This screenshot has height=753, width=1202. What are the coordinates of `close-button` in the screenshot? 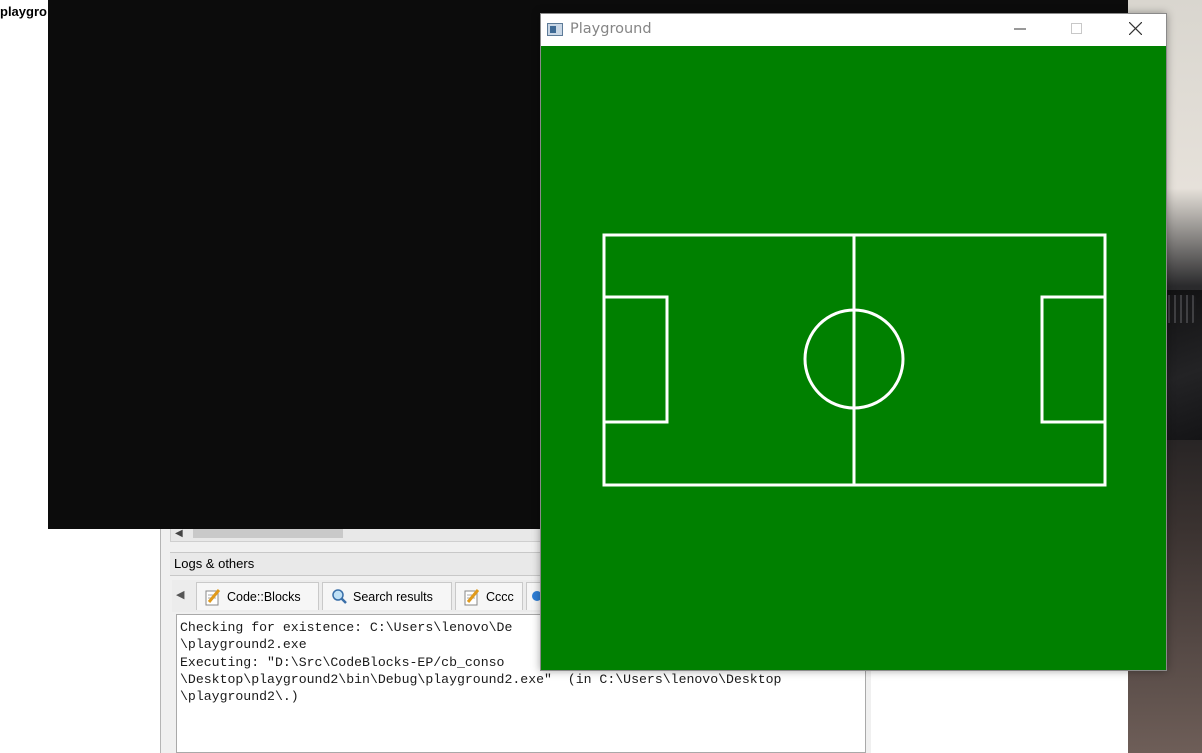 It's located at (1135, 30).